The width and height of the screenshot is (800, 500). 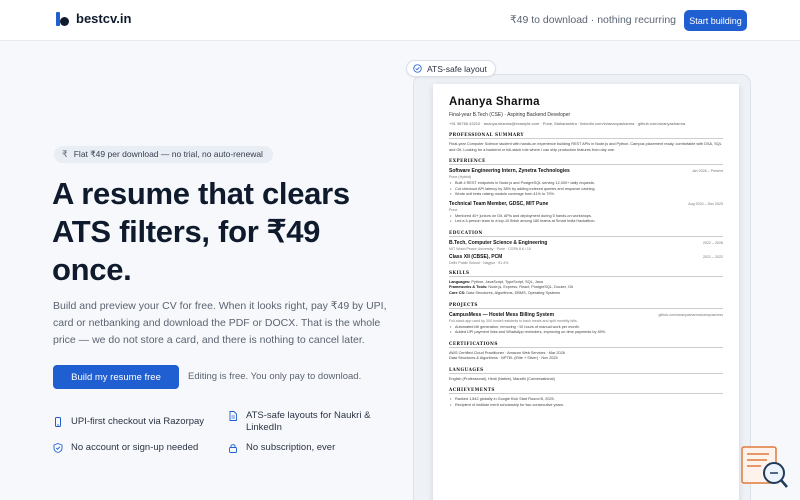 What do you see at coordinates (494, 102) in the screenshot?
I see `resume-name: Ananya Sharma` at bounding box center [494, 102].